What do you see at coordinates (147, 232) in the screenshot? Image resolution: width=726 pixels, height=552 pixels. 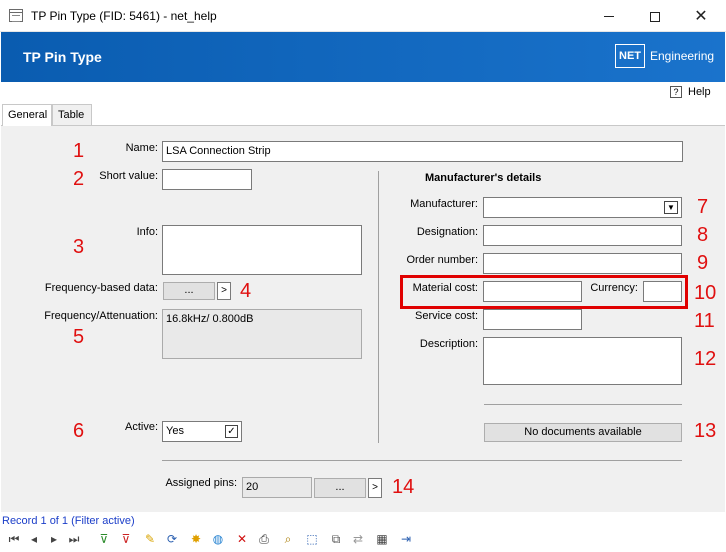 I see `info-label: Info:` at bounding box center [147, 232].